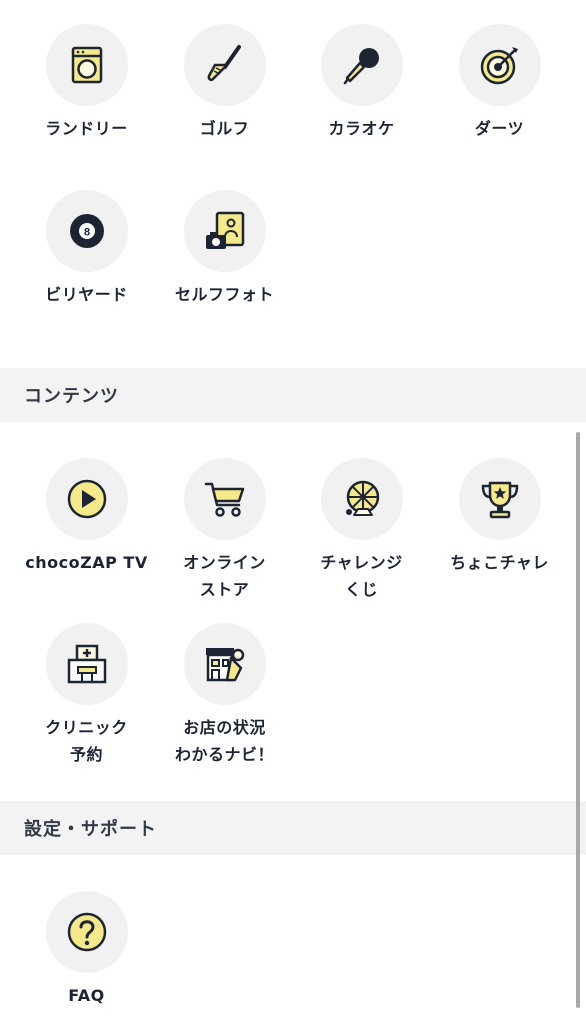 The width and height of the screenshot is (586, 1024). Describe the element at coordinates (86, 932) in the screenshot. I see `question-icon` at that location.